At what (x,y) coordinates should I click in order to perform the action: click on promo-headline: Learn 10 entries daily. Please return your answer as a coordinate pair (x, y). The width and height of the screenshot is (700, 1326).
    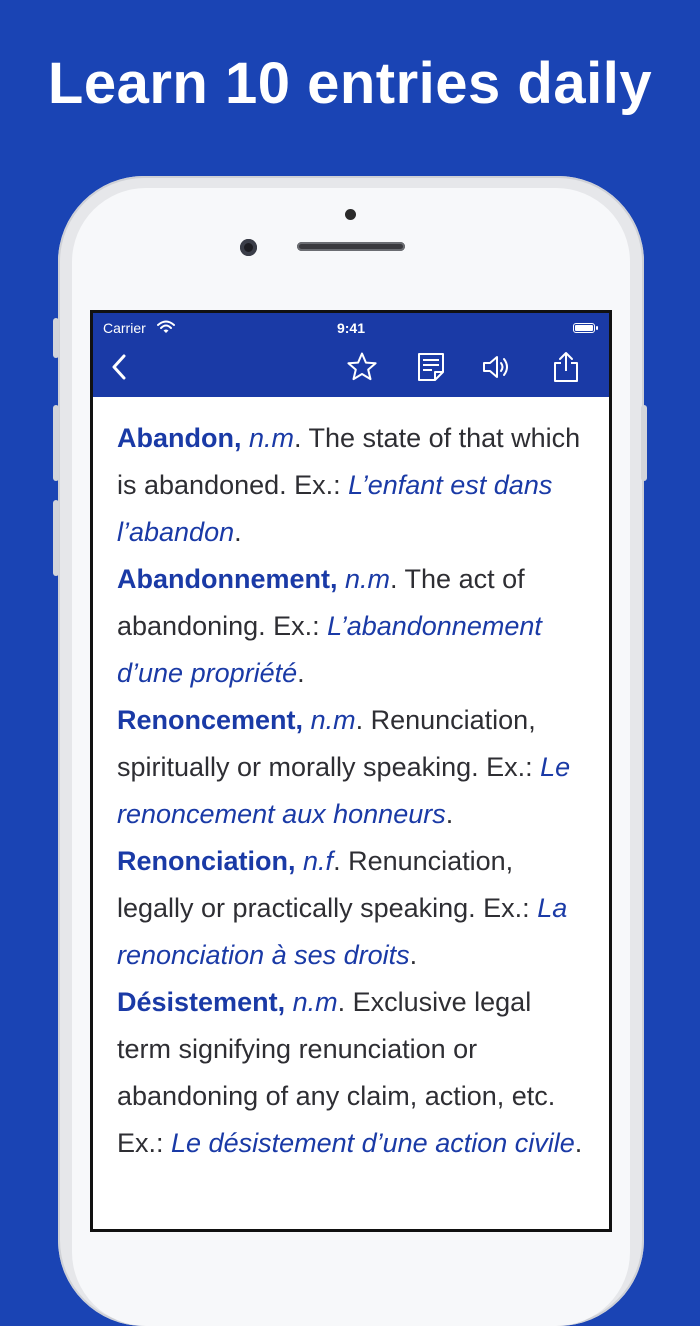
    Looking at the image, I should click on (350, 83).